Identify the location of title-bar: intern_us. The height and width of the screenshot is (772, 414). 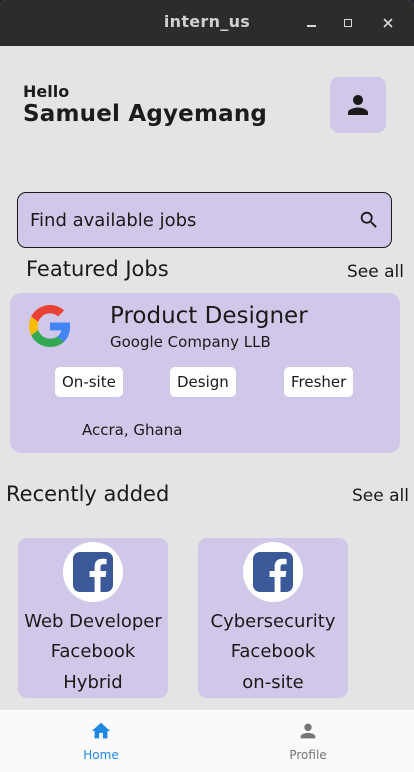
(207, 23).